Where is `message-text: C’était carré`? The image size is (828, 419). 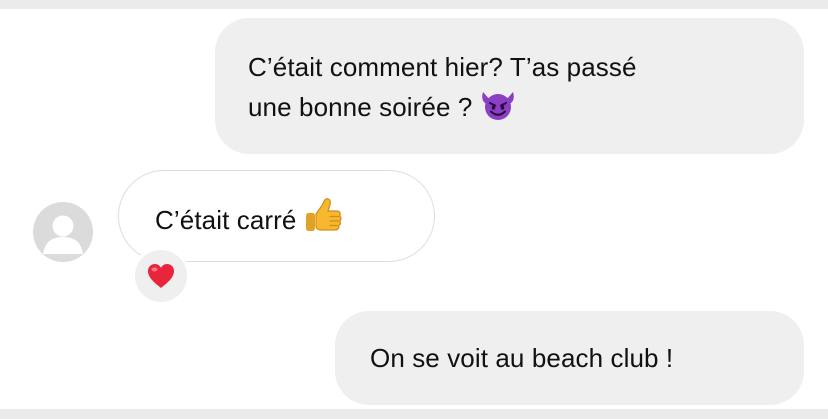 message-text: C’était carré is located at coordinates (226, 220).